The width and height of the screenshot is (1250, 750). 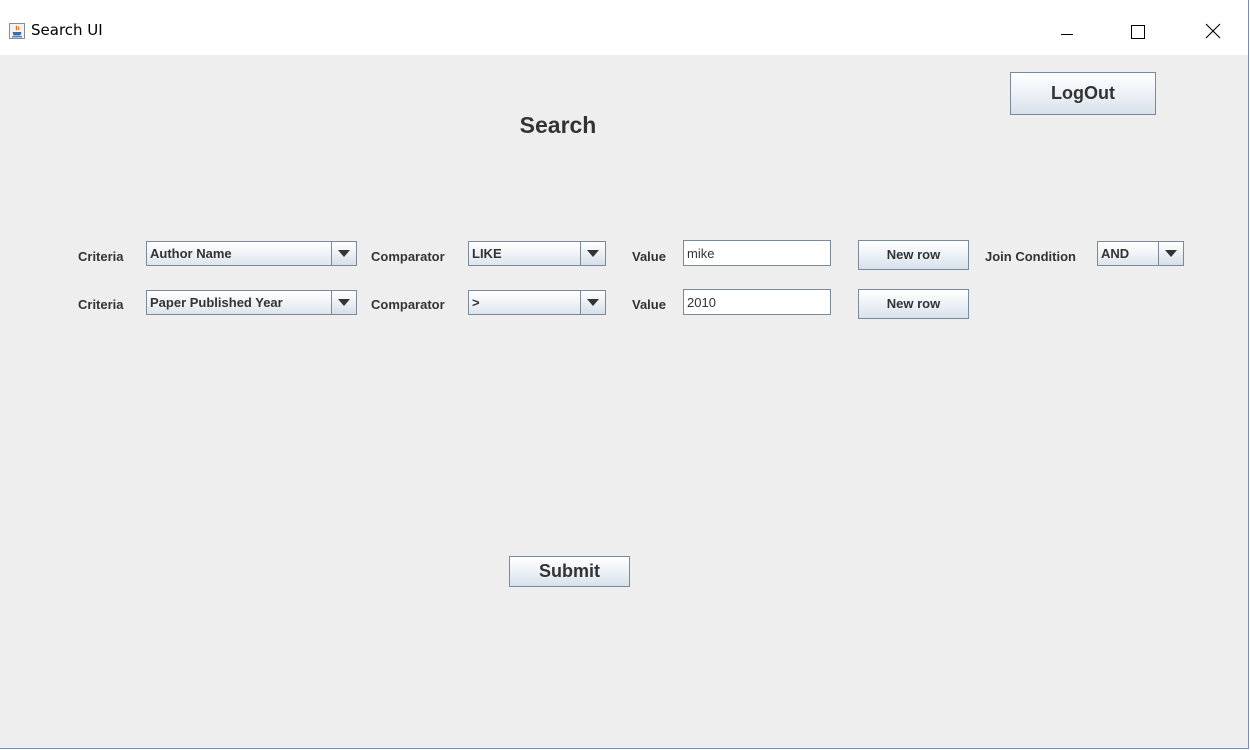 What do you see at coordinates (191, 253) in the screenshot?
I see `criteria-selected-value: Author Name` at bounding box center [191, 253].